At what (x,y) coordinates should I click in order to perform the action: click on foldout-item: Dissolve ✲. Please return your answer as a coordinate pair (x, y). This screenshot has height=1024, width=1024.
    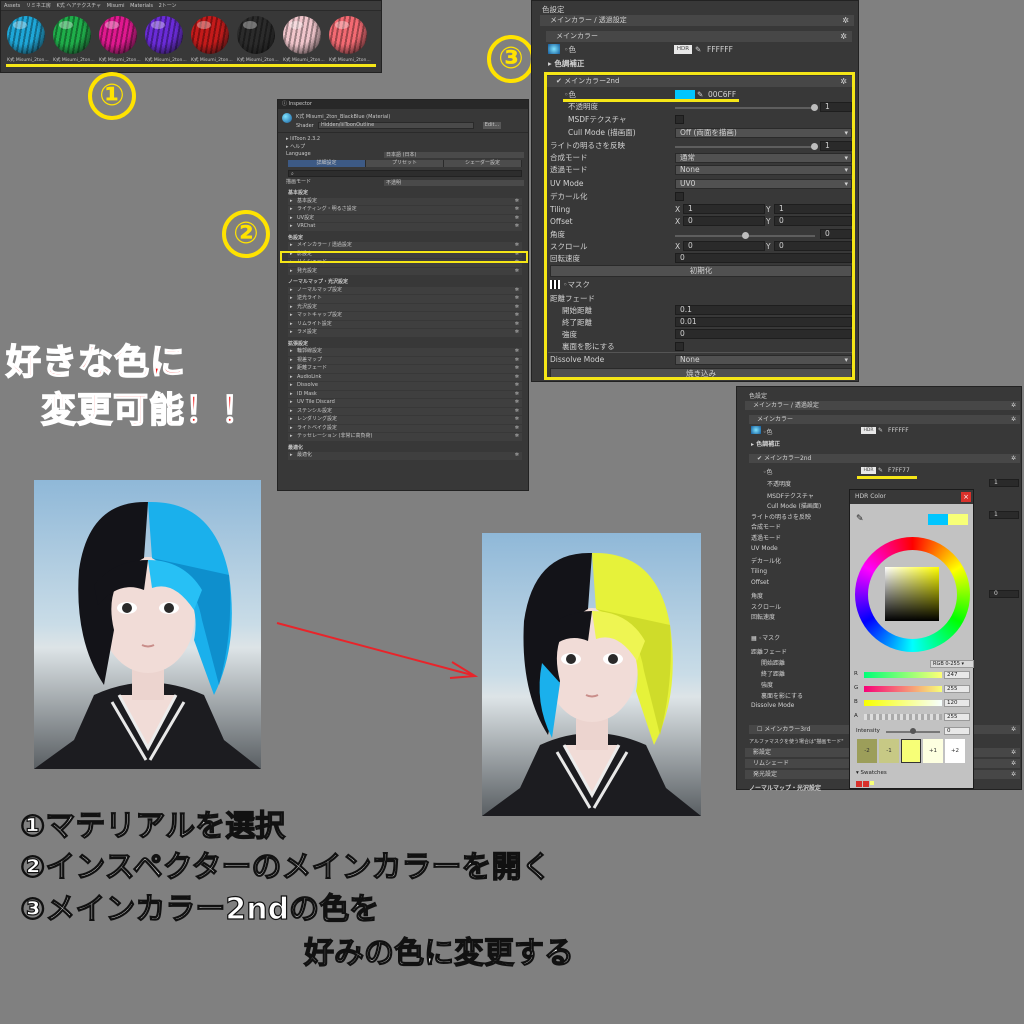
    Looking at the image, I should click on (405, 386).